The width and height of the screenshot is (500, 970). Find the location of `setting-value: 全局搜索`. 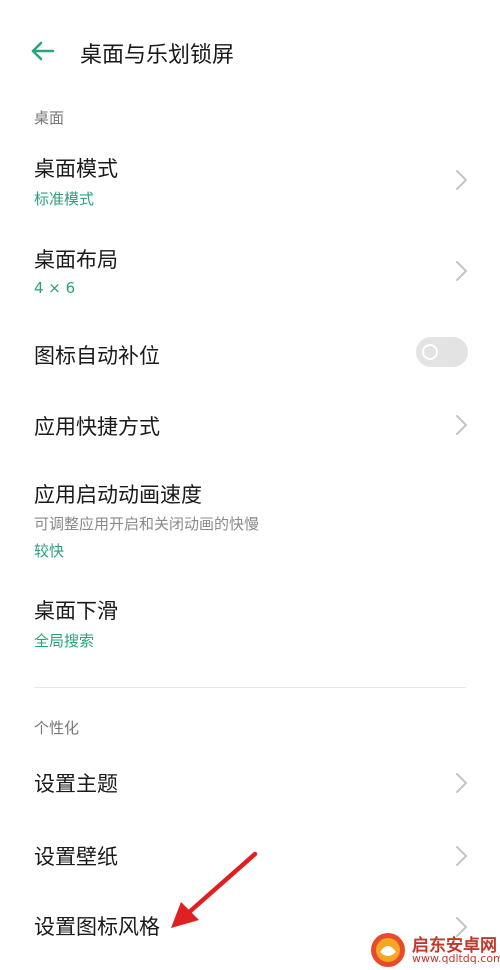

setting-value: 全局搜索 is located at coordinates (64, 641).